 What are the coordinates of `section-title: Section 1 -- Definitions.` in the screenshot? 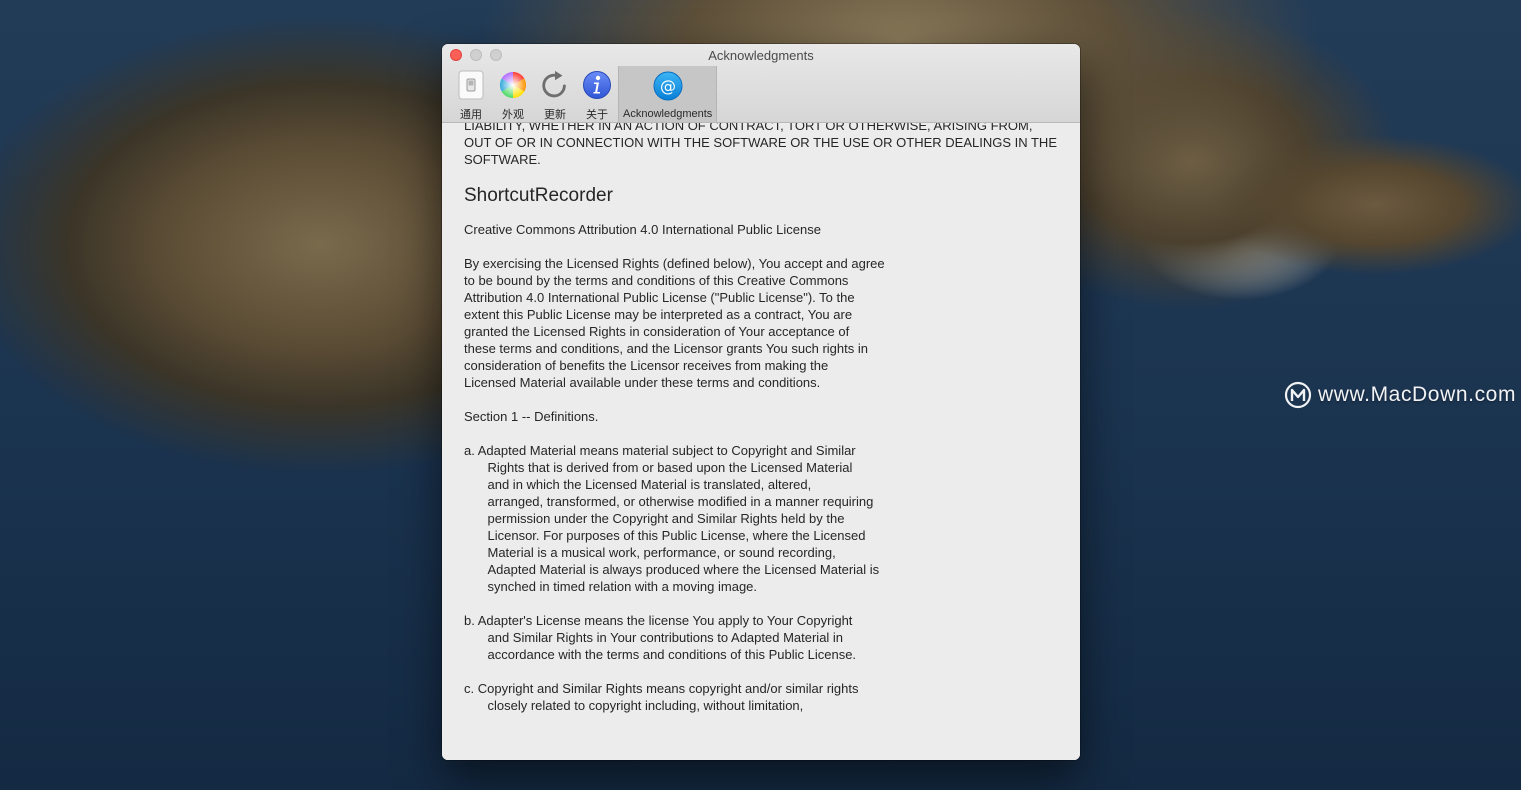 It's located at (531, 416).